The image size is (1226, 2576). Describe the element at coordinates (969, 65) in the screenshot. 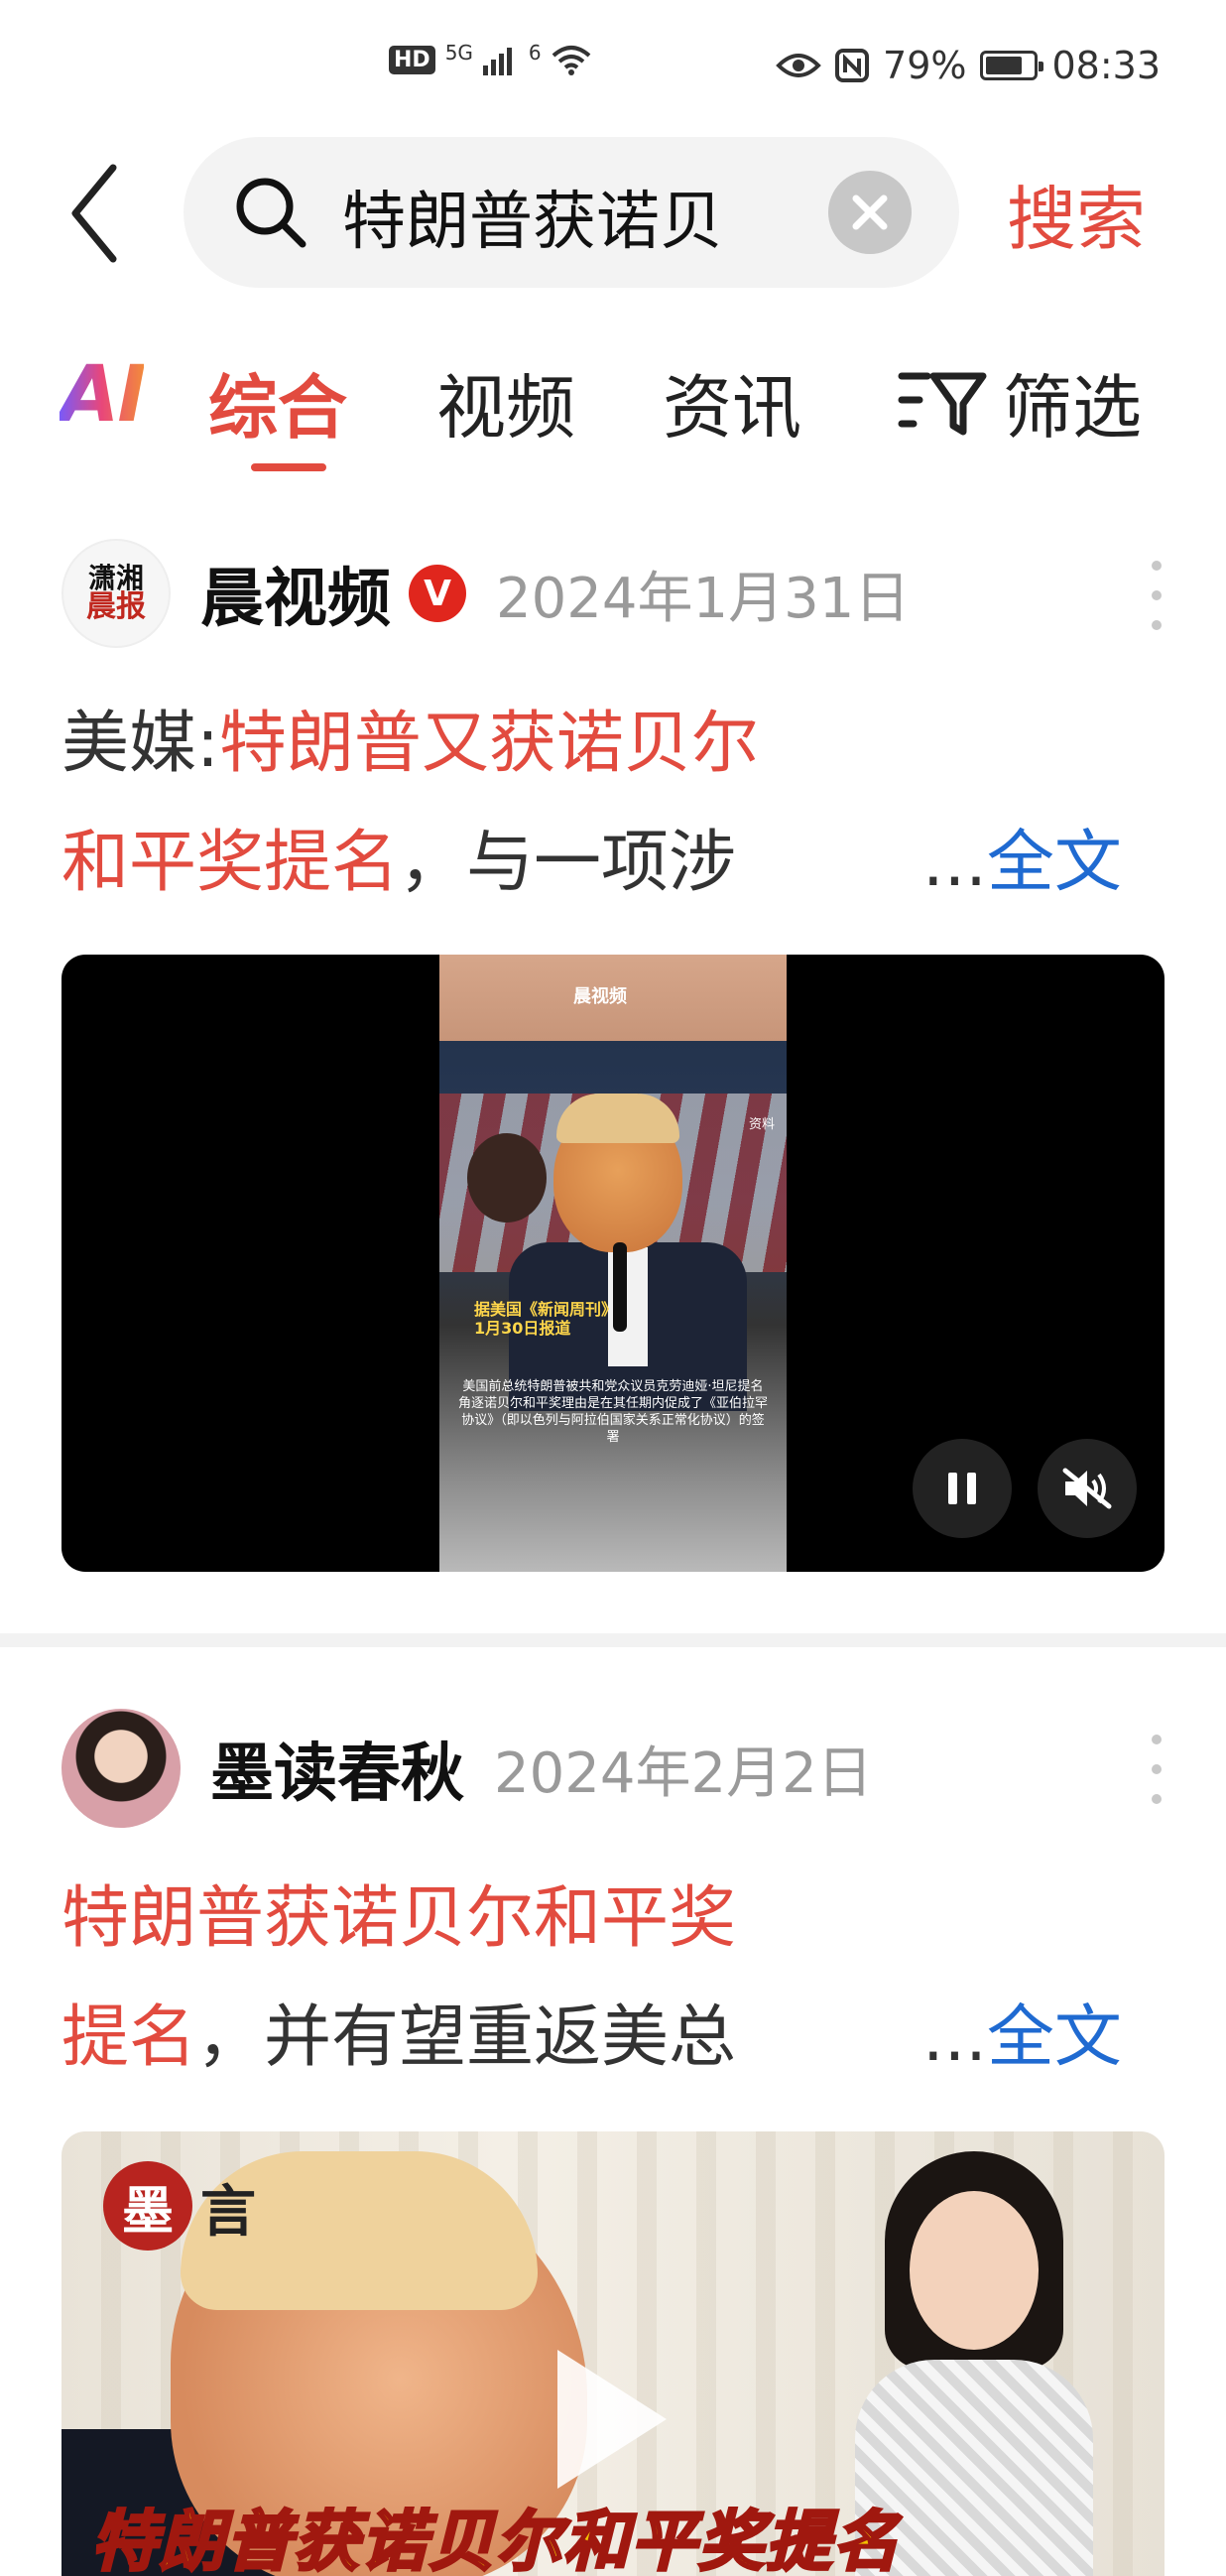

I see `status-right: 79% 08:33` at that location.